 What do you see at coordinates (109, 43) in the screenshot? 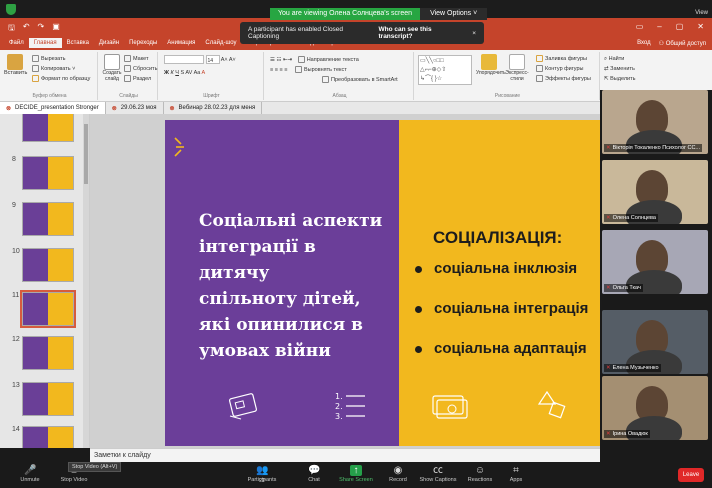
I see `ribbon-tab: Дизайн` at bounding box center [109, 43].